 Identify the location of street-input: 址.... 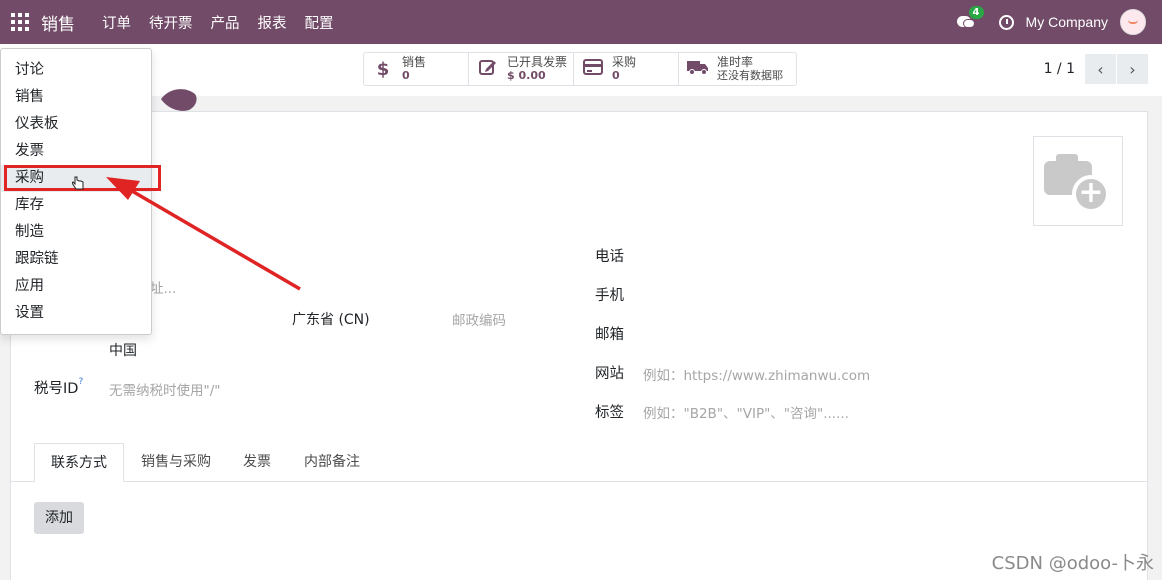
(163, 287).